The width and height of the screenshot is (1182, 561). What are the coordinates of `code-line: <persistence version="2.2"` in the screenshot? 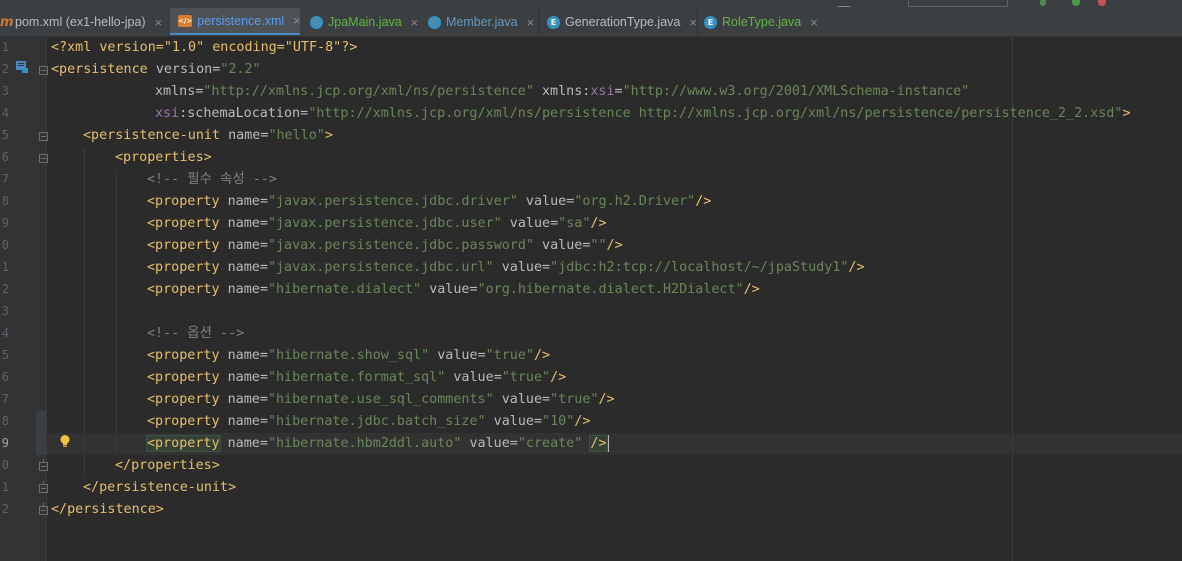 It's located at (156, 70).